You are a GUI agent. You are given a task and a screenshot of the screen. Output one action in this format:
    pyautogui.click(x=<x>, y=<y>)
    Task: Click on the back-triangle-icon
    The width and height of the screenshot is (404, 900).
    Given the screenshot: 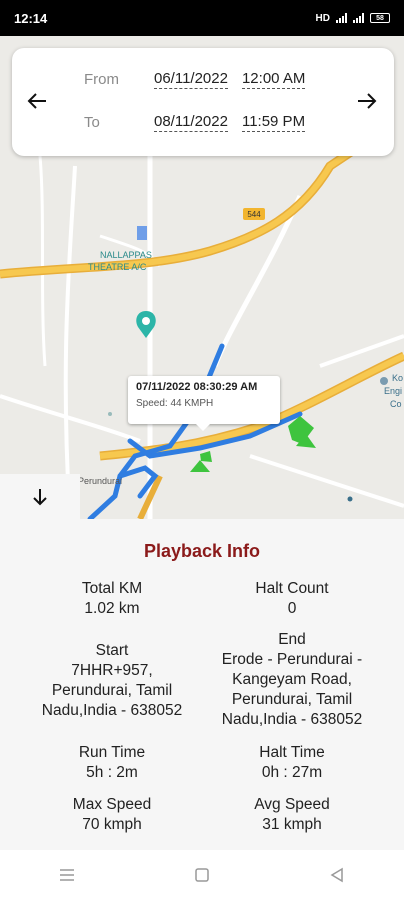 What is the action you would take?
    pyautogui.click(x=336, y=875)
    